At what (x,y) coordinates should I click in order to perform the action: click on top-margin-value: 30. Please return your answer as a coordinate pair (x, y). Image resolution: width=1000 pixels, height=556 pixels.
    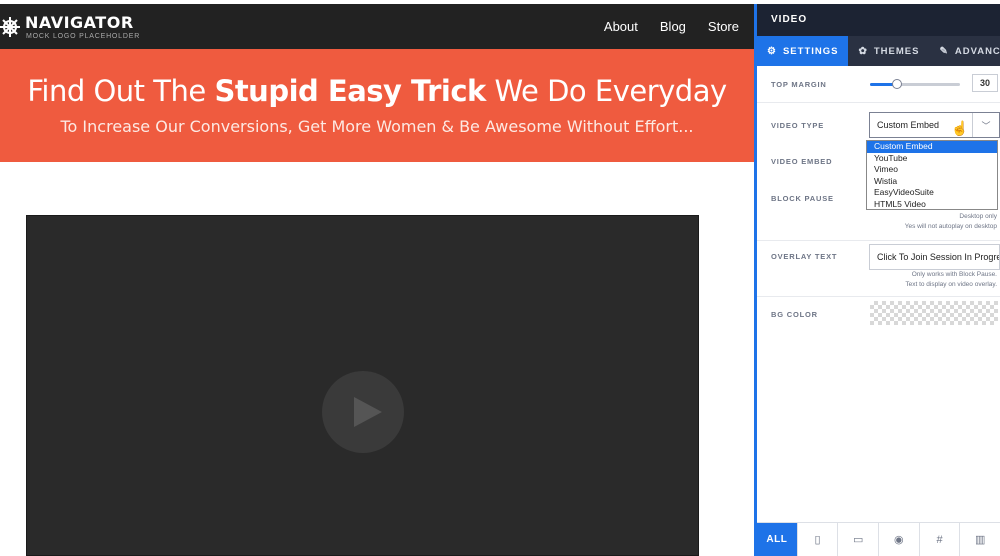
    Looking at the image, I should click on (985, 83).